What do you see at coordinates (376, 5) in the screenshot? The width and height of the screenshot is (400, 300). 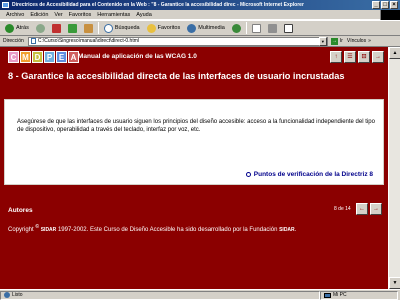 I see `minimize-button: _` at bounding box center [376, 5].